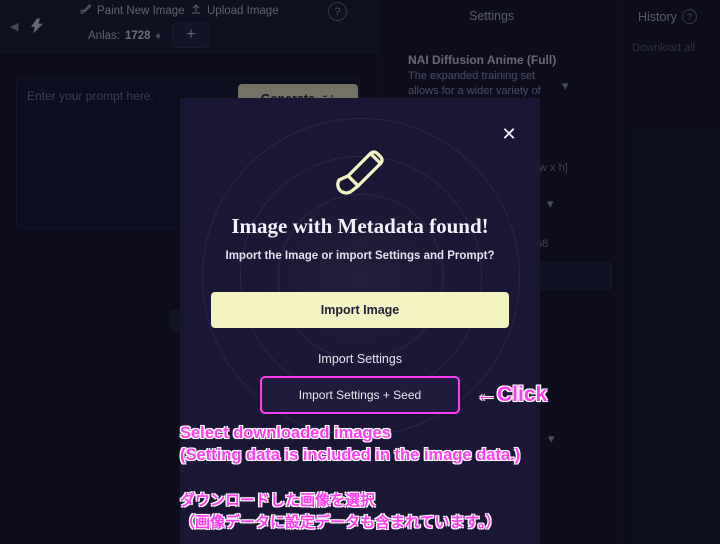 Image resolution: width=720 pixels, height=544 pixels. I want to click on import-settings-seed-button: Import Settings + Seed, so click(360, 395).